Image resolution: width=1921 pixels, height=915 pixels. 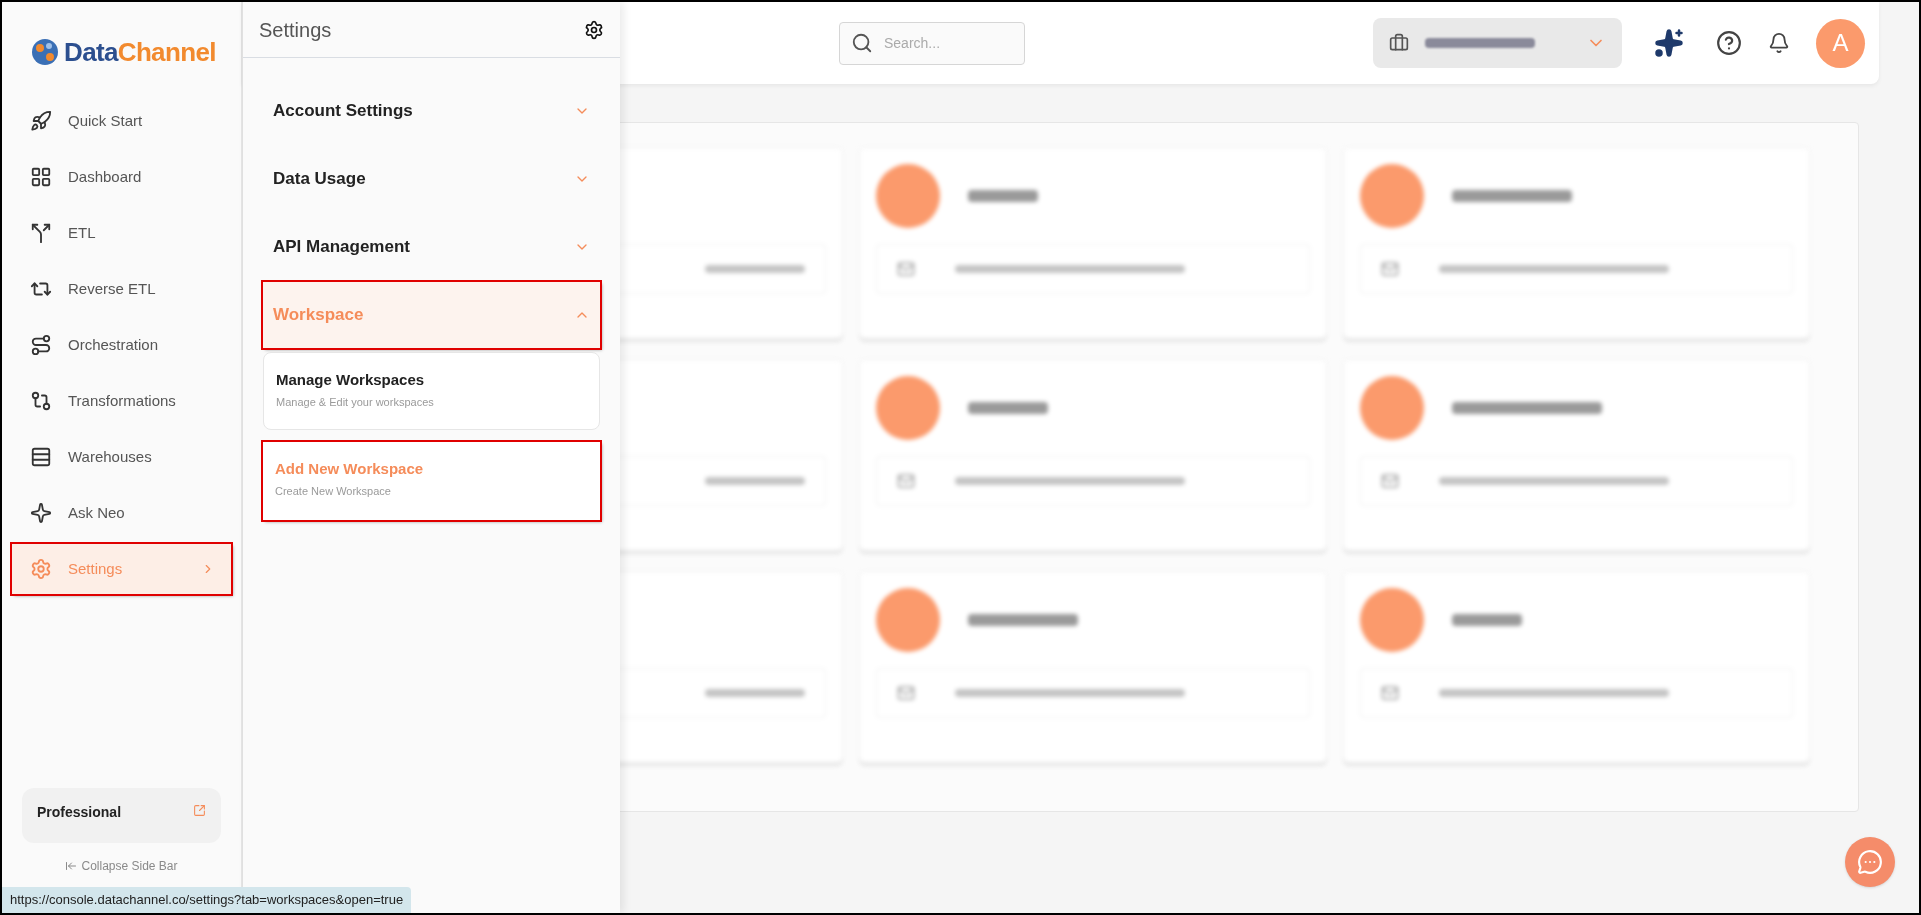 I want to click on settings-section: Account Settings, so click(x=431, y=111).